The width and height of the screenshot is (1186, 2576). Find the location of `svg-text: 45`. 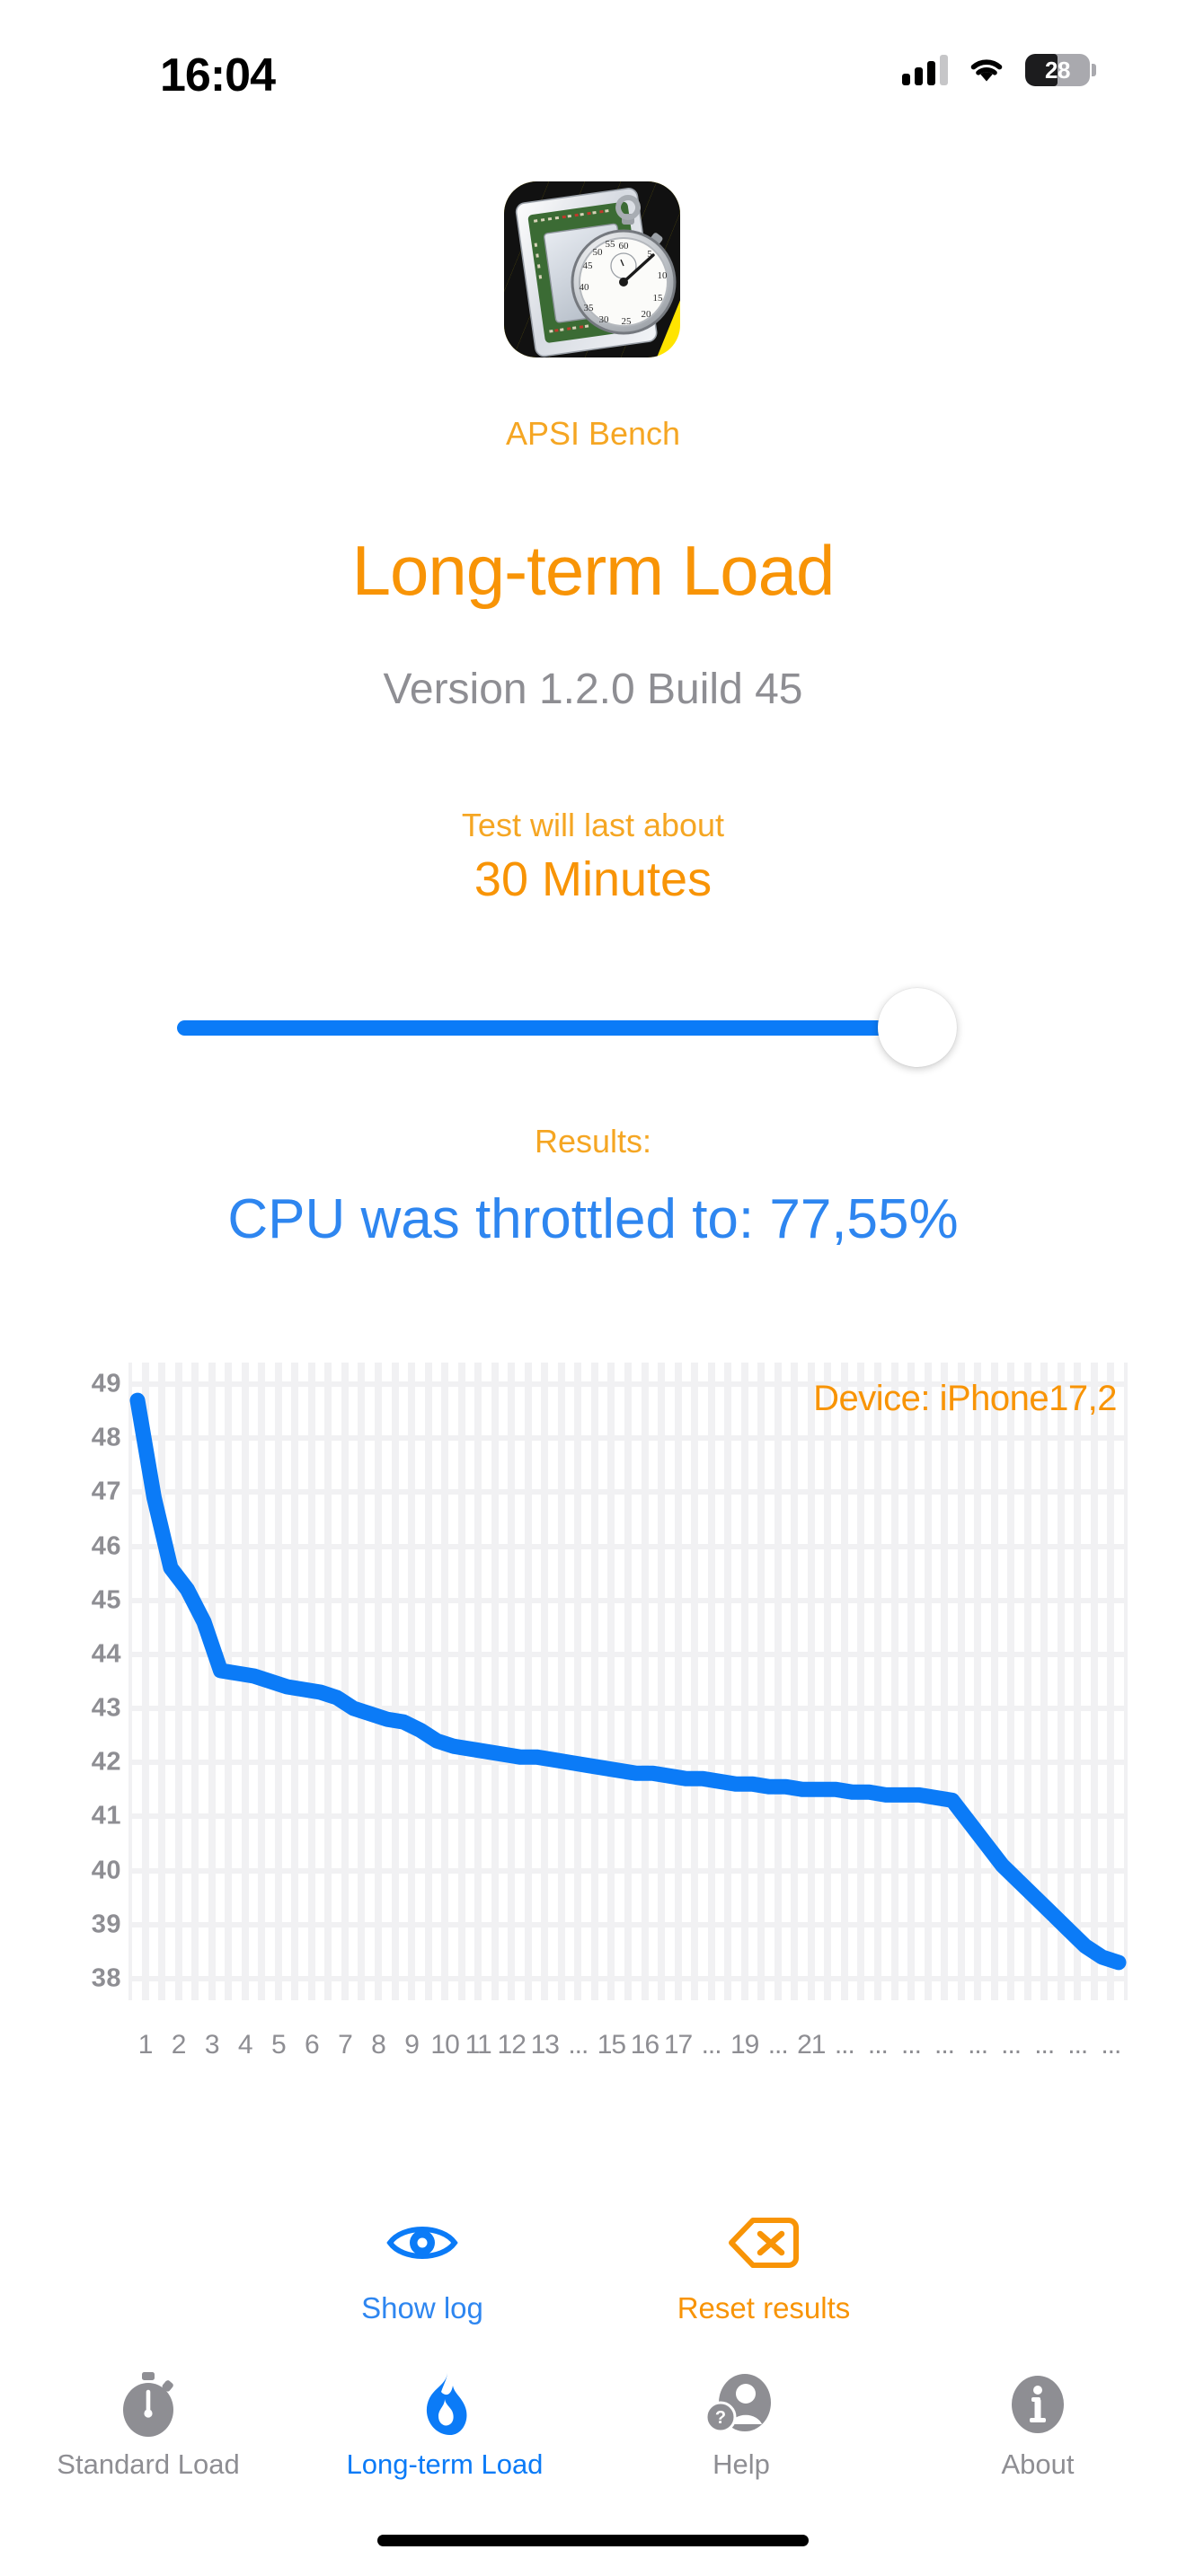

svg-text: 45 is located at coordinates (588, 265).